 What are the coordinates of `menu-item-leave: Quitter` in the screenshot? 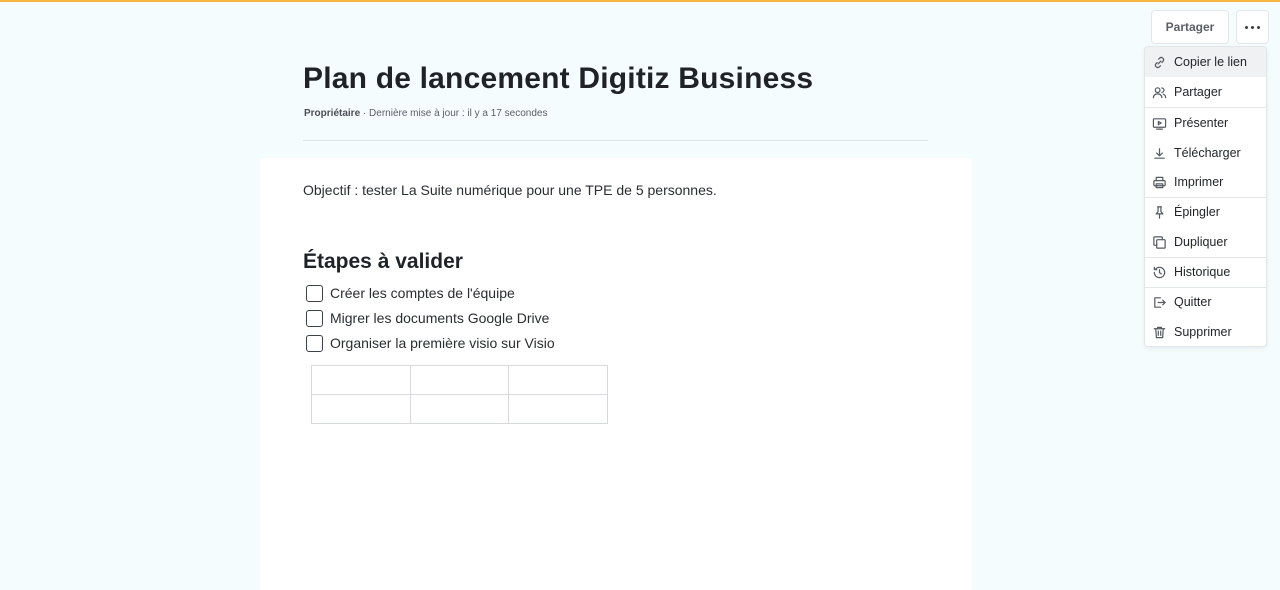 It's located at (1205, 302).